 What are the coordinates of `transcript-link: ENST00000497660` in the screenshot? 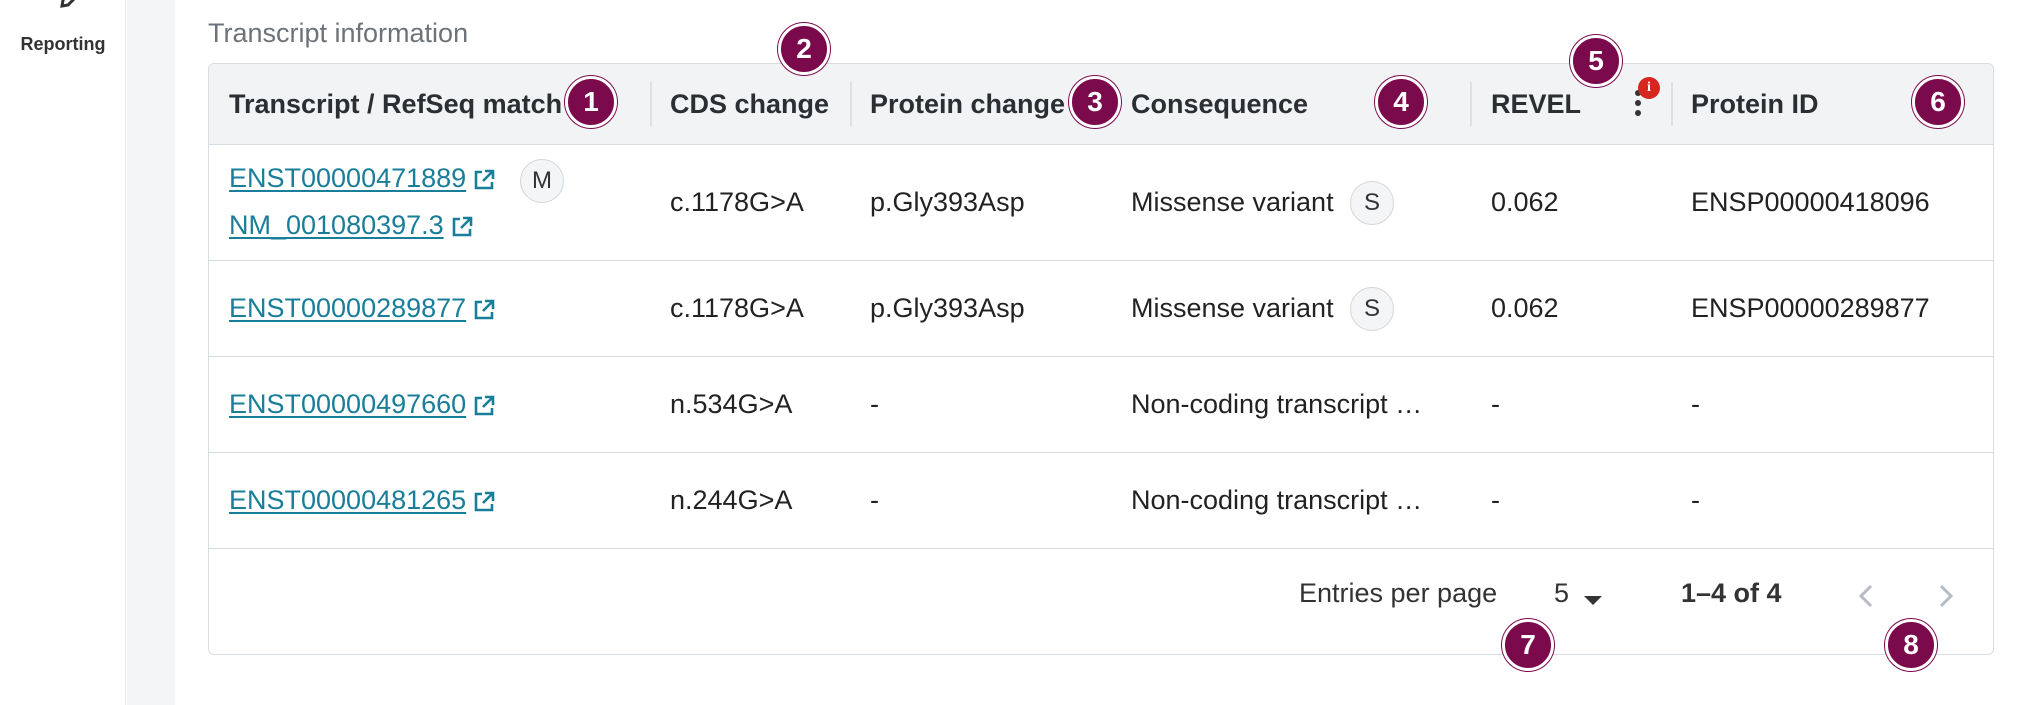 It's located at (347, 404).